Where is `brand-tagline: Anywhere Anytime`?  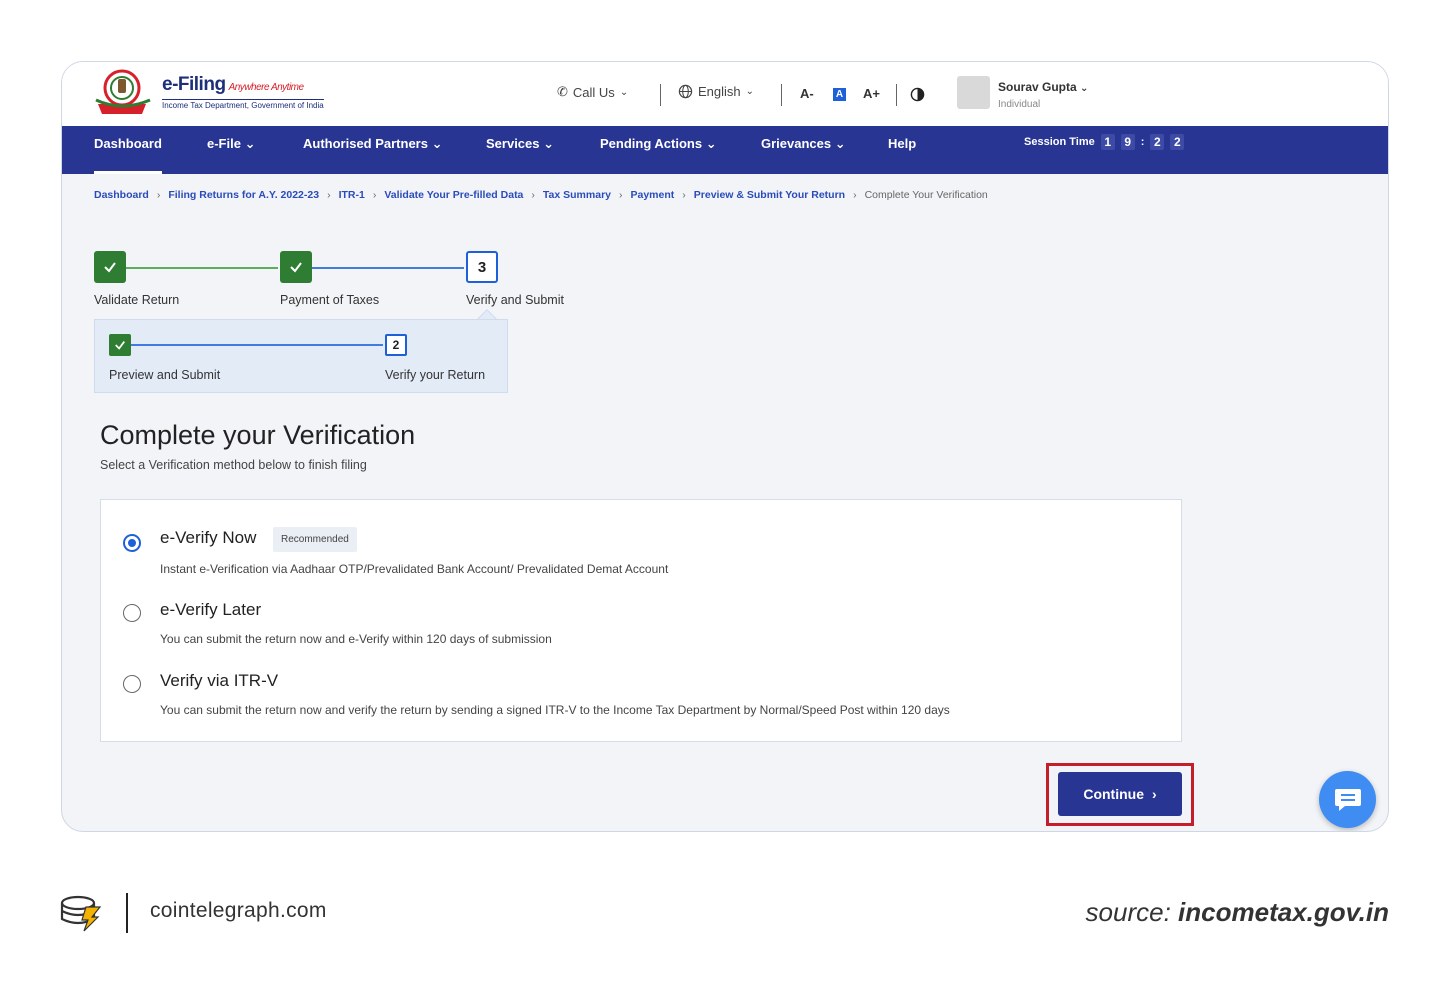 brand-tagline: Anywhere Anytime is located at coordinates (266, 87).